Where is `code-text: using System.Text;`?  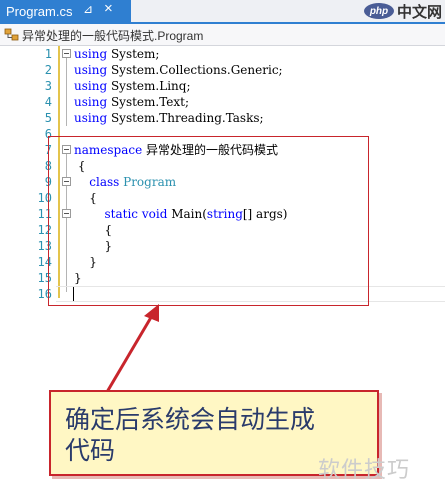
code-text: using System.Text; is located at coordinates (132, 102).